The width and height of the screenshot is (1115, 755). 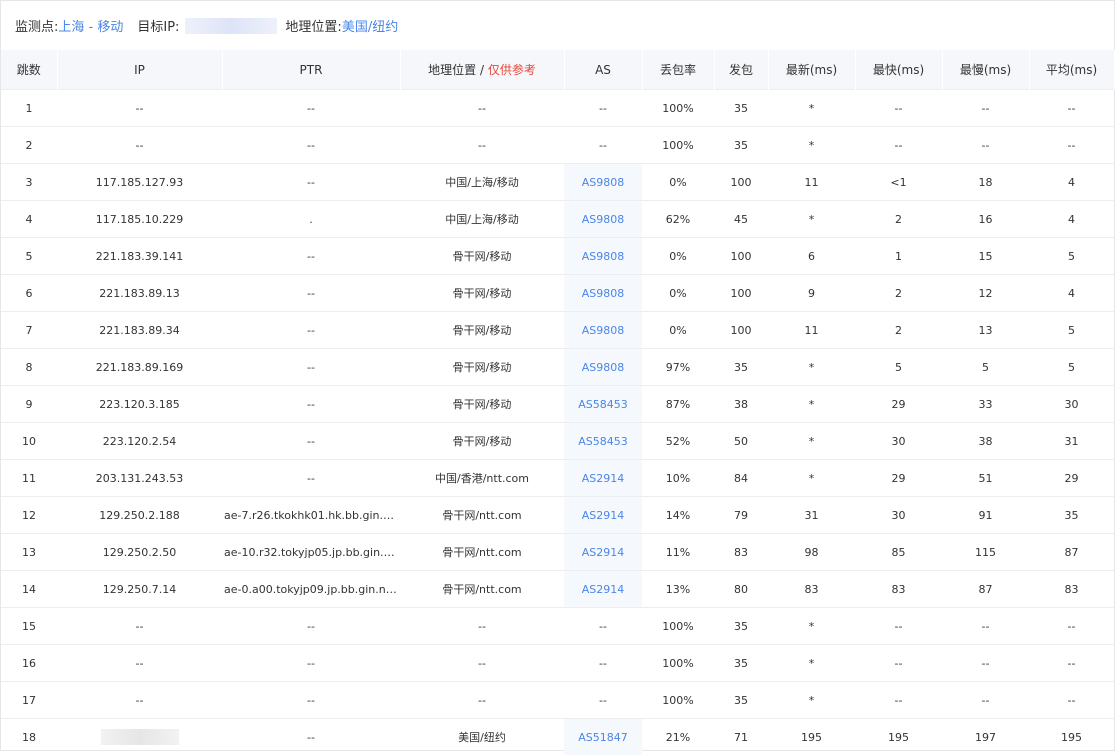 What do you see at coordinates (158, 25) in the screenshot?
I see `target-ip-label: 目标IP:` at bounding box center [158, 25].